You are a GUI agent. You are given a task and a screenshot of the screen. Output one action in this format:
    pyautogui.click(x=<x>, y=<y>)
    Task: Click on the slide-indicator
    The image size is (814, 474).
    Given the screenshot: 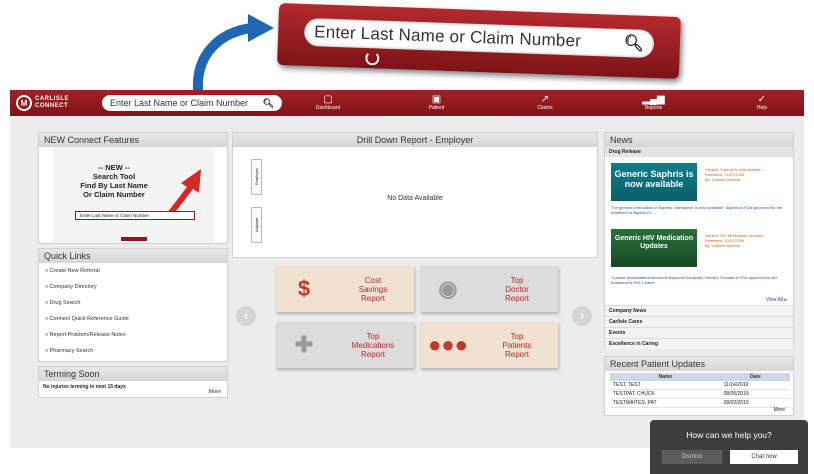 What is the action you would take?
    pyautogui.click(x=134, y=239)
    